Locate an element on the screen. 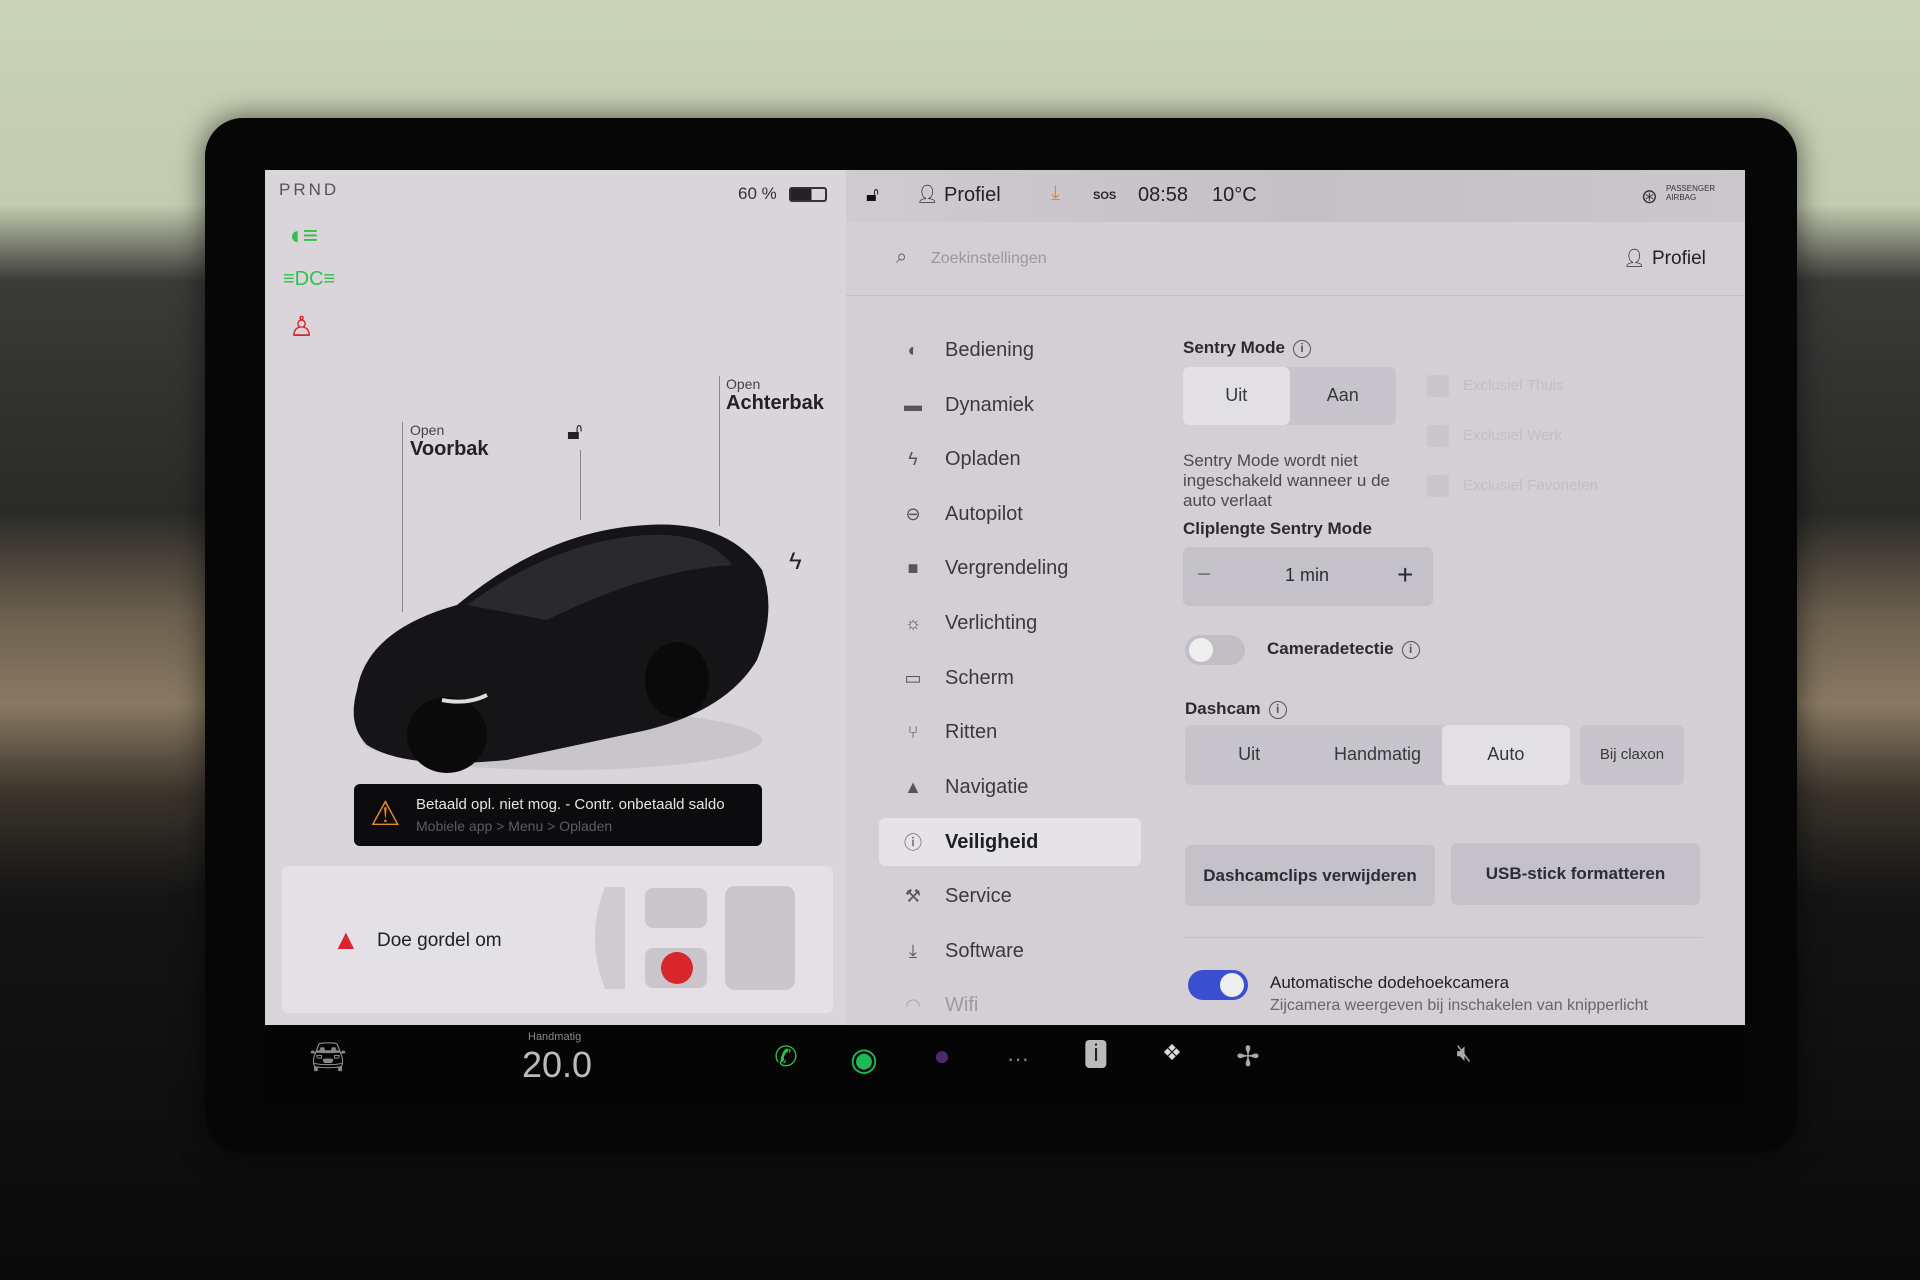  headlight-icon: ◖≡ is located at coordinates (302, 235).